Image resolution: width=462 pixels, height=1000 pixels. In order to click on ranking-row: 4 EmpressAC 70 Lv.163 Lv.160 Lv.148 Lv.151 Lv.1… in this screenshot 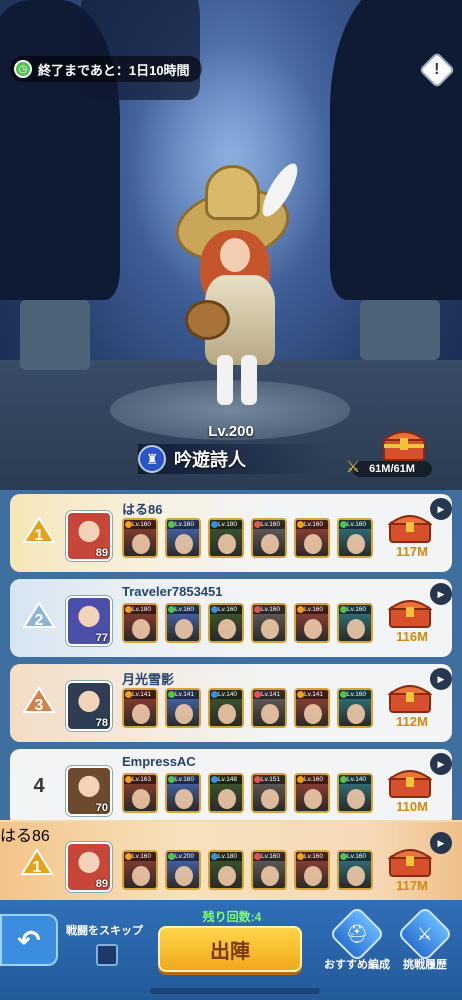, I will do `click(231, 788)`.